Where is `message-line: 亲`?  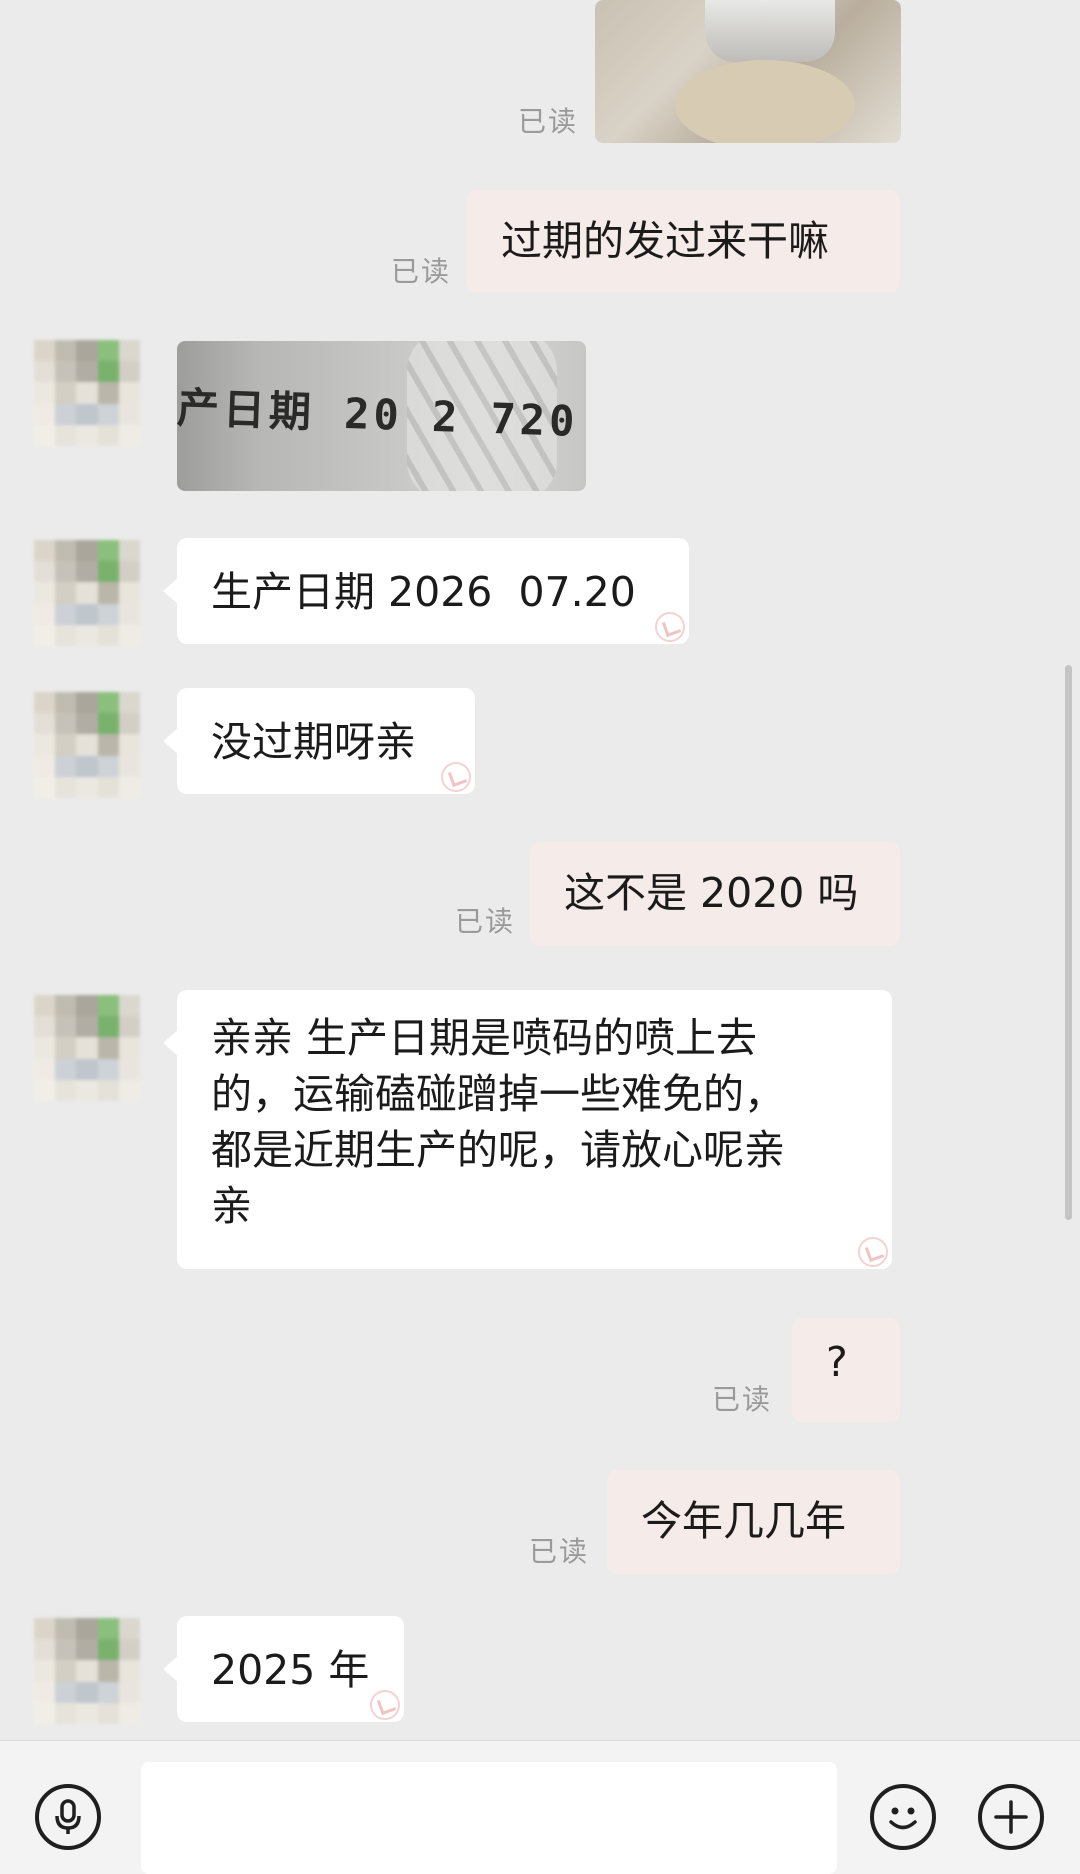
message-line: 亲 is located at coordinates (231, 1206).